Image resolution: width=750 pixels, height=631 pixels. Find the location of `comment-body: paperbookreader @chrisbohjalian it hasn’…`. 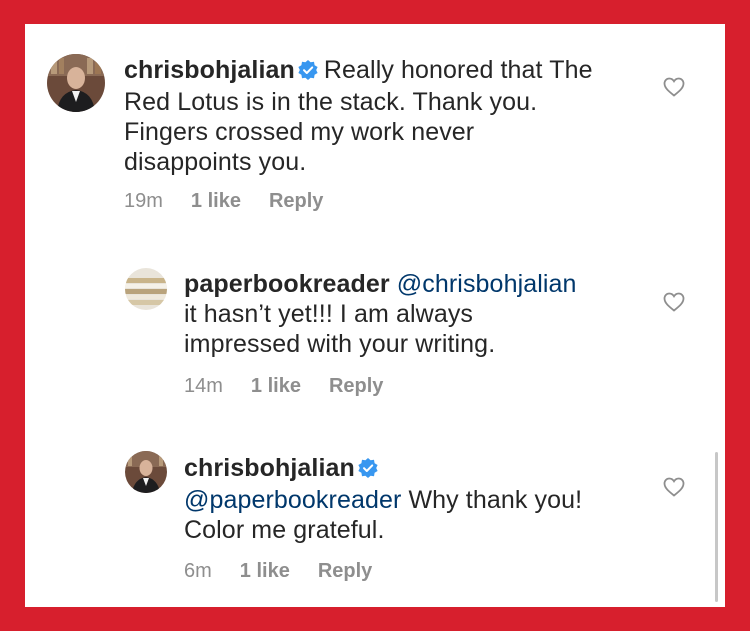

comment-body: paperbookreader @chrisbohjalian it hasn’… is located at coordinates (414, 314).